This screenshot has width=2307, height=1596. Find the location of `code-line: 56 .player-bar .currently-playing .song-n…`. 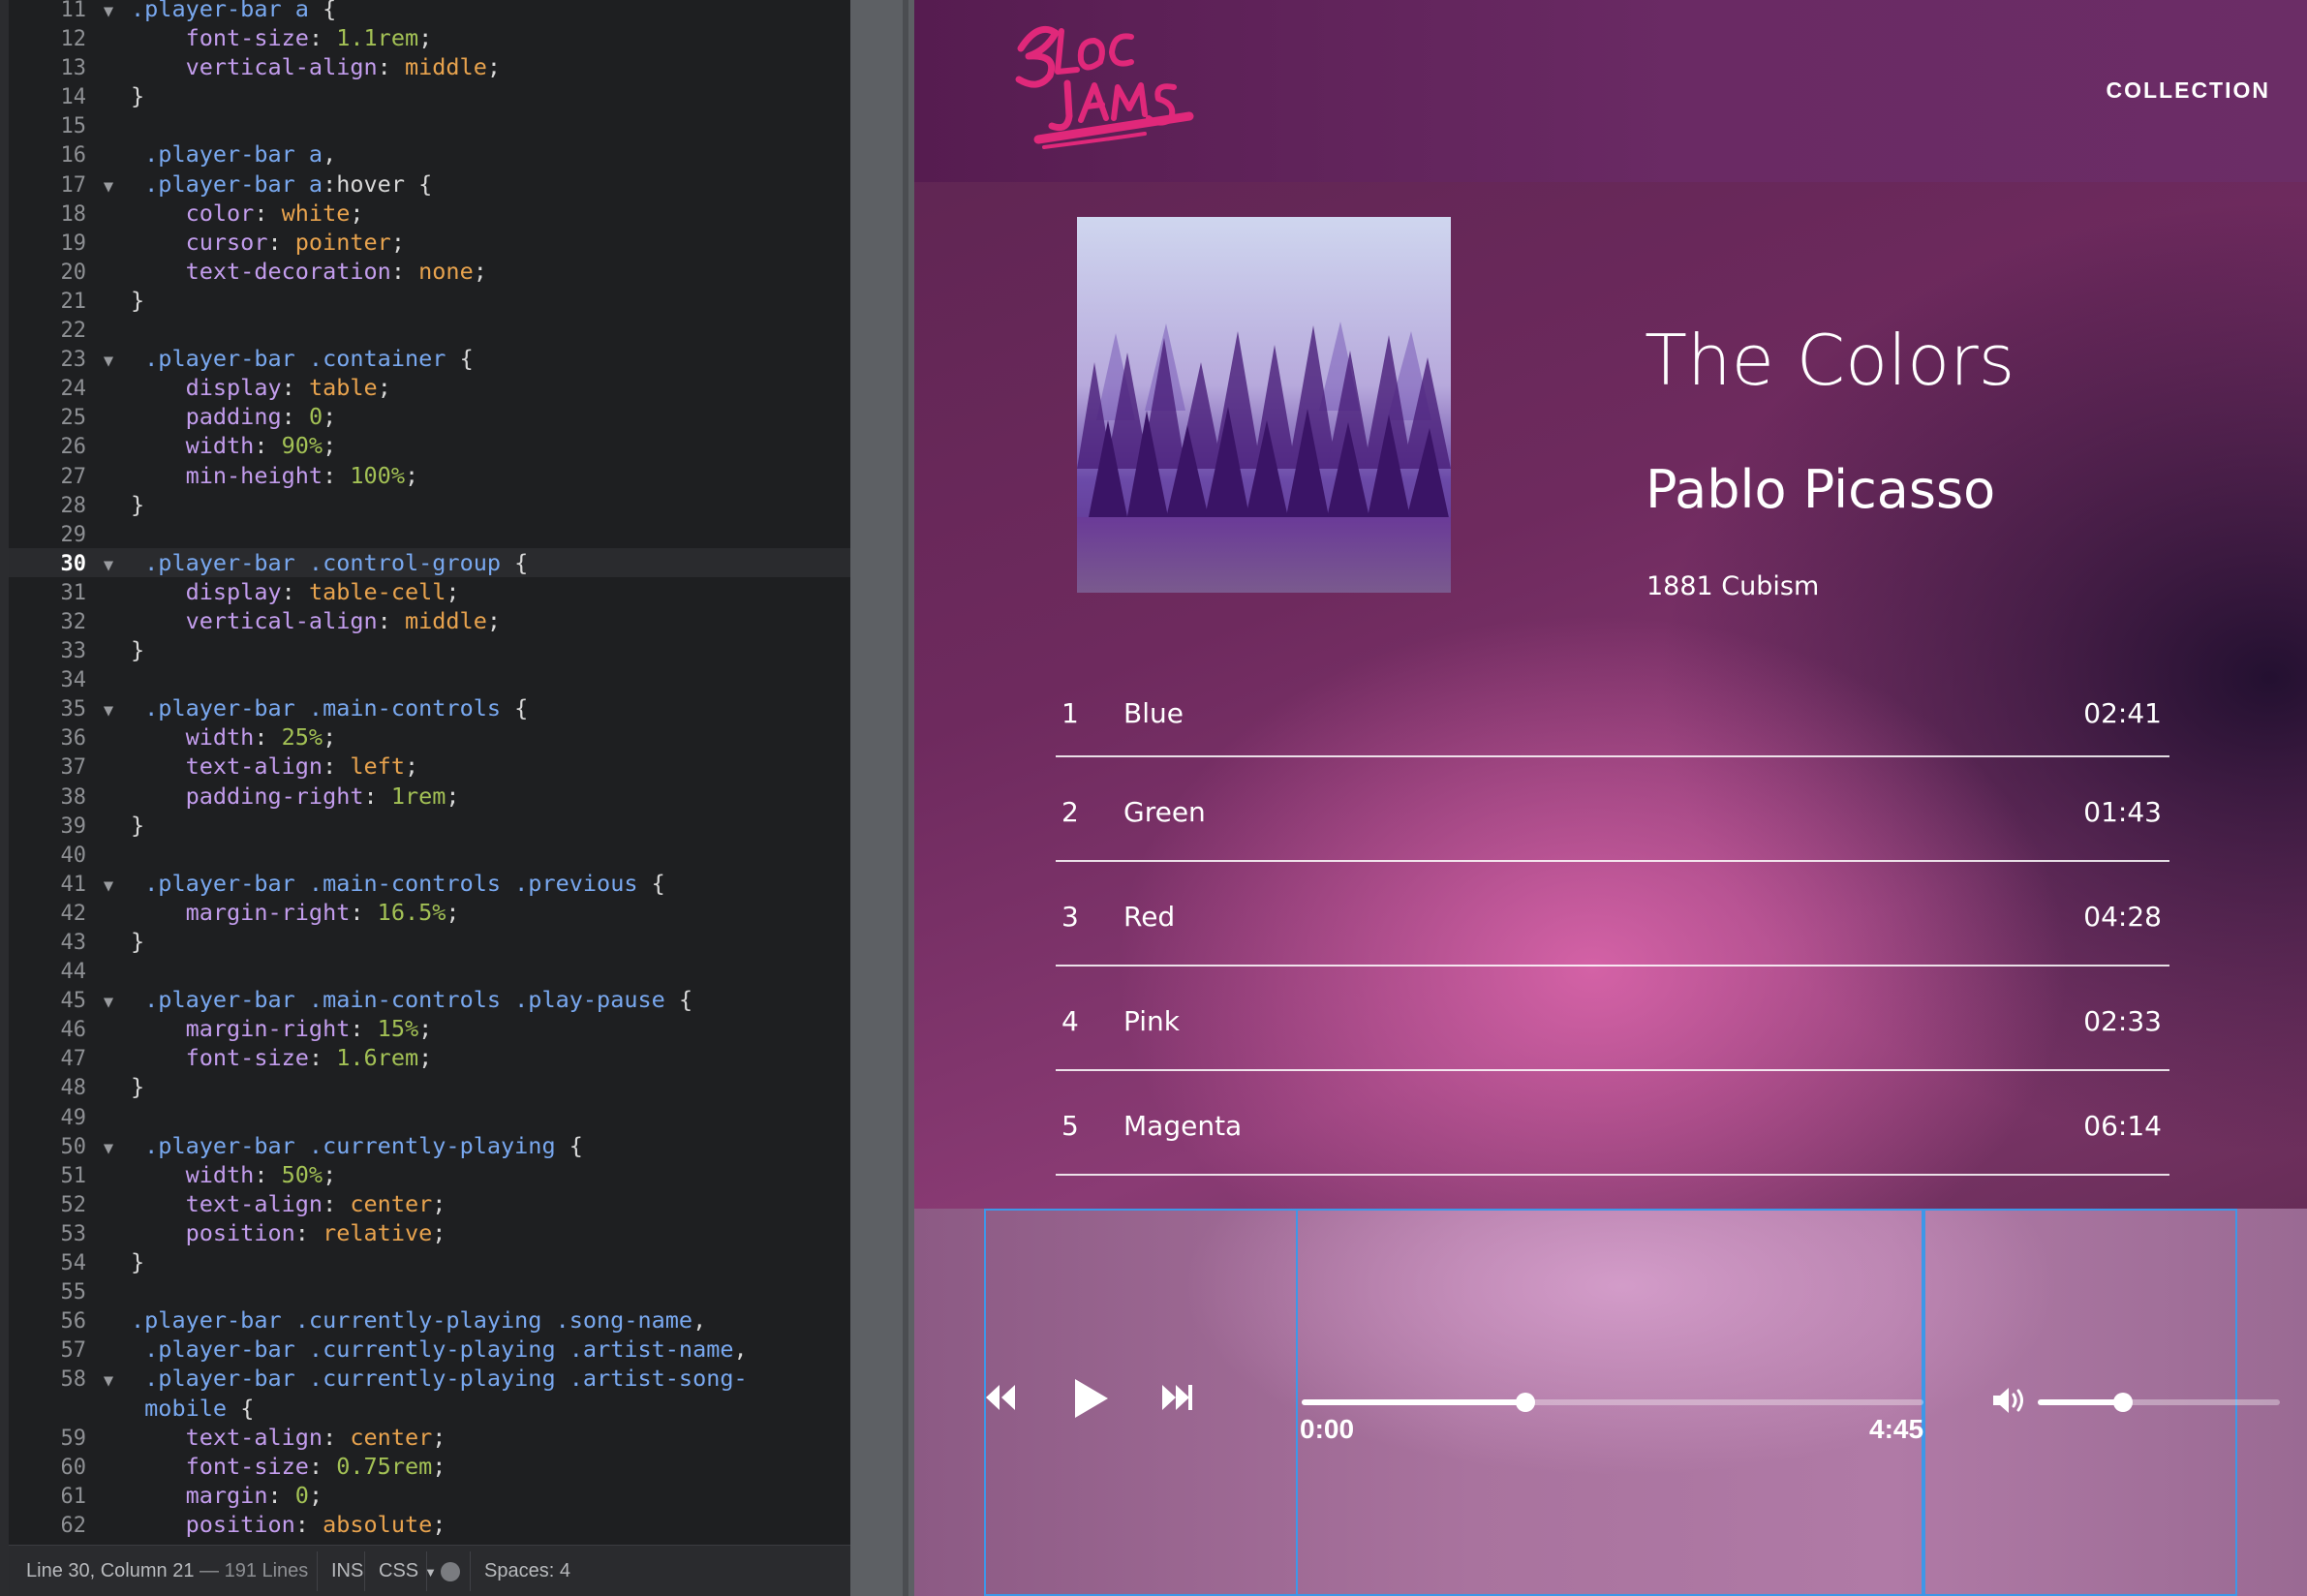

code-line: 56 .player-bar .currently-playing .song-n… is located at coordinates (429, 1320).